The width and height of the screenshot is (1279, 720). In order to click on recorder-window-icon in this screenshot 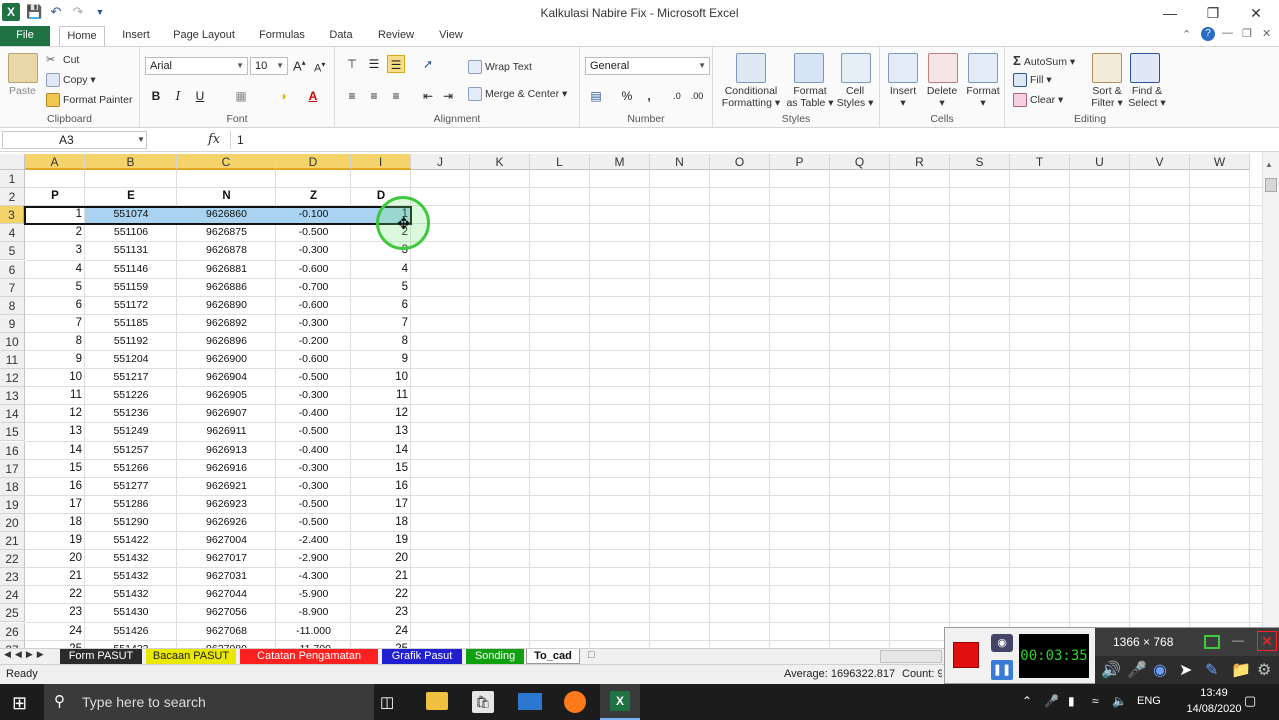, I will do `click(1212, 642)`.